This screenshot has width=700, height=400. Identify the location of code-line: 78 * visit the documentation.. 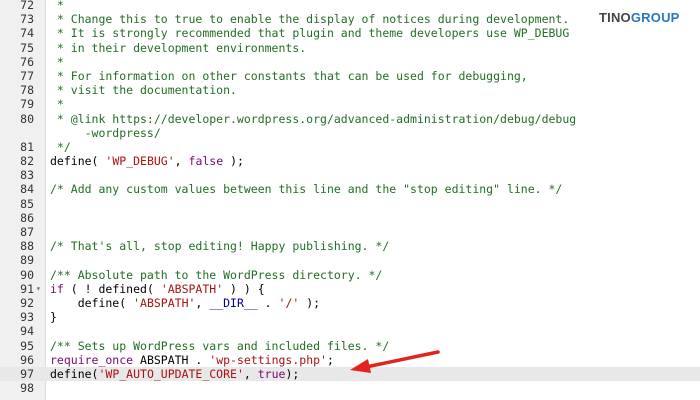
(350, 90).